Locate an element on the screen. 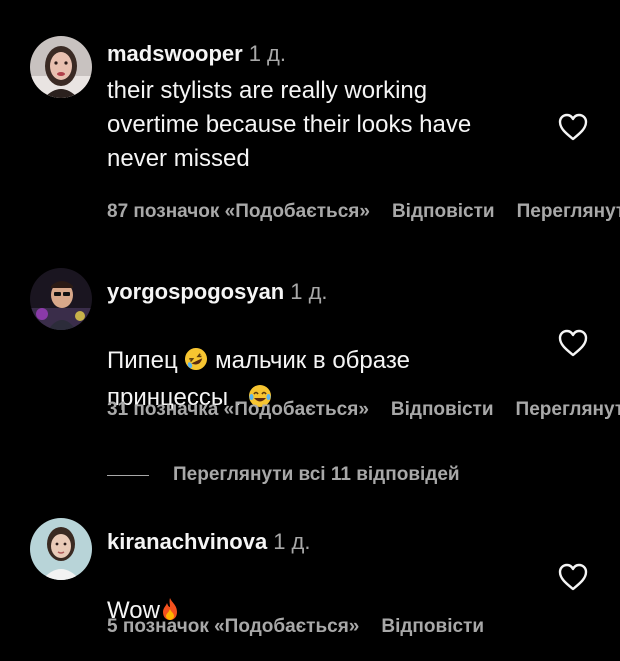  view-replies-label: Переглянути всі 11 відповідей is located at coordinates (316, 474).